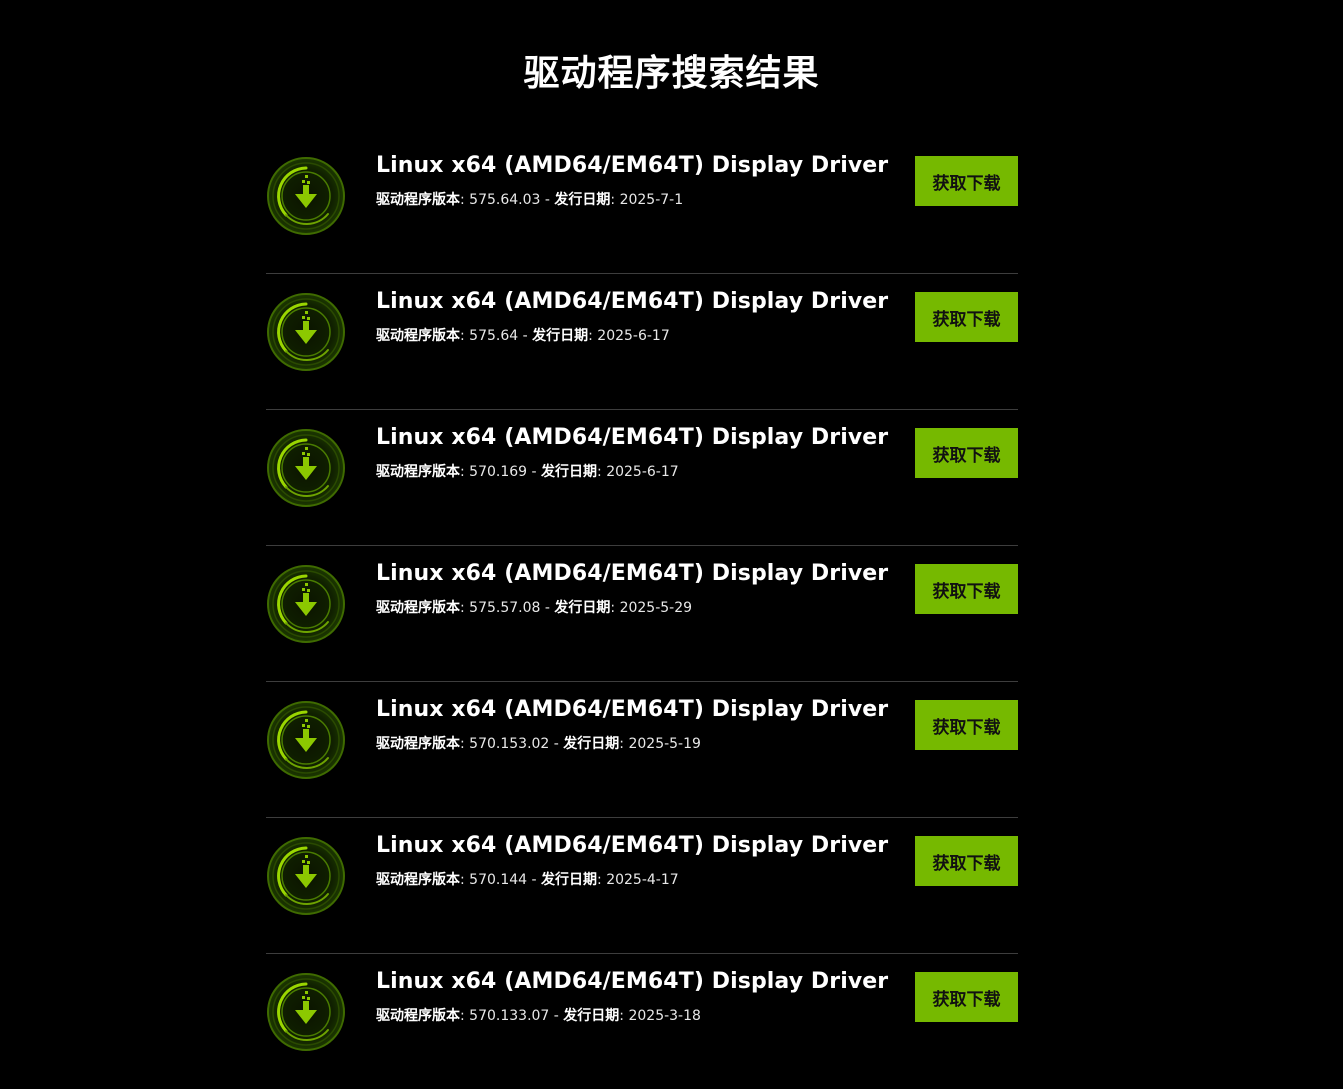 The width and height of the screenshot is (1343, 1089). I want to click on version-value: 575.64.03, so click(505, 200).